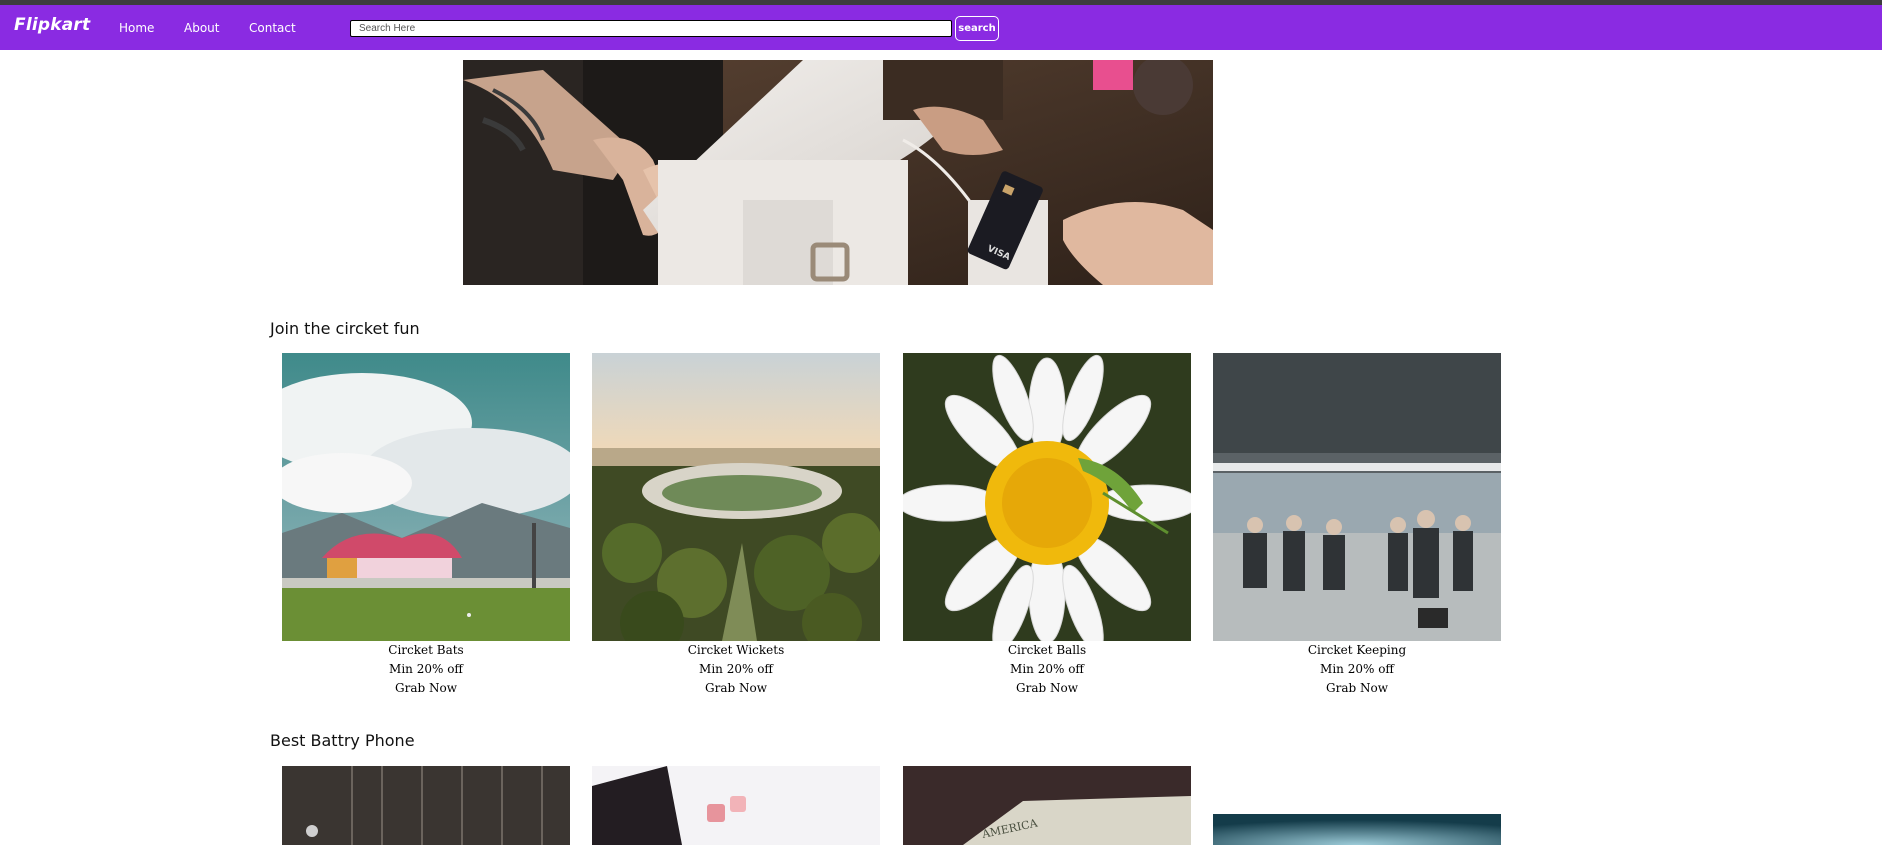 The height and width of the screenshot is (845, 1882). What do you see at coordinates (52, 25) in the screenshot?
I see `brand-logo: Flipkart` at bounding box center [52, 25].